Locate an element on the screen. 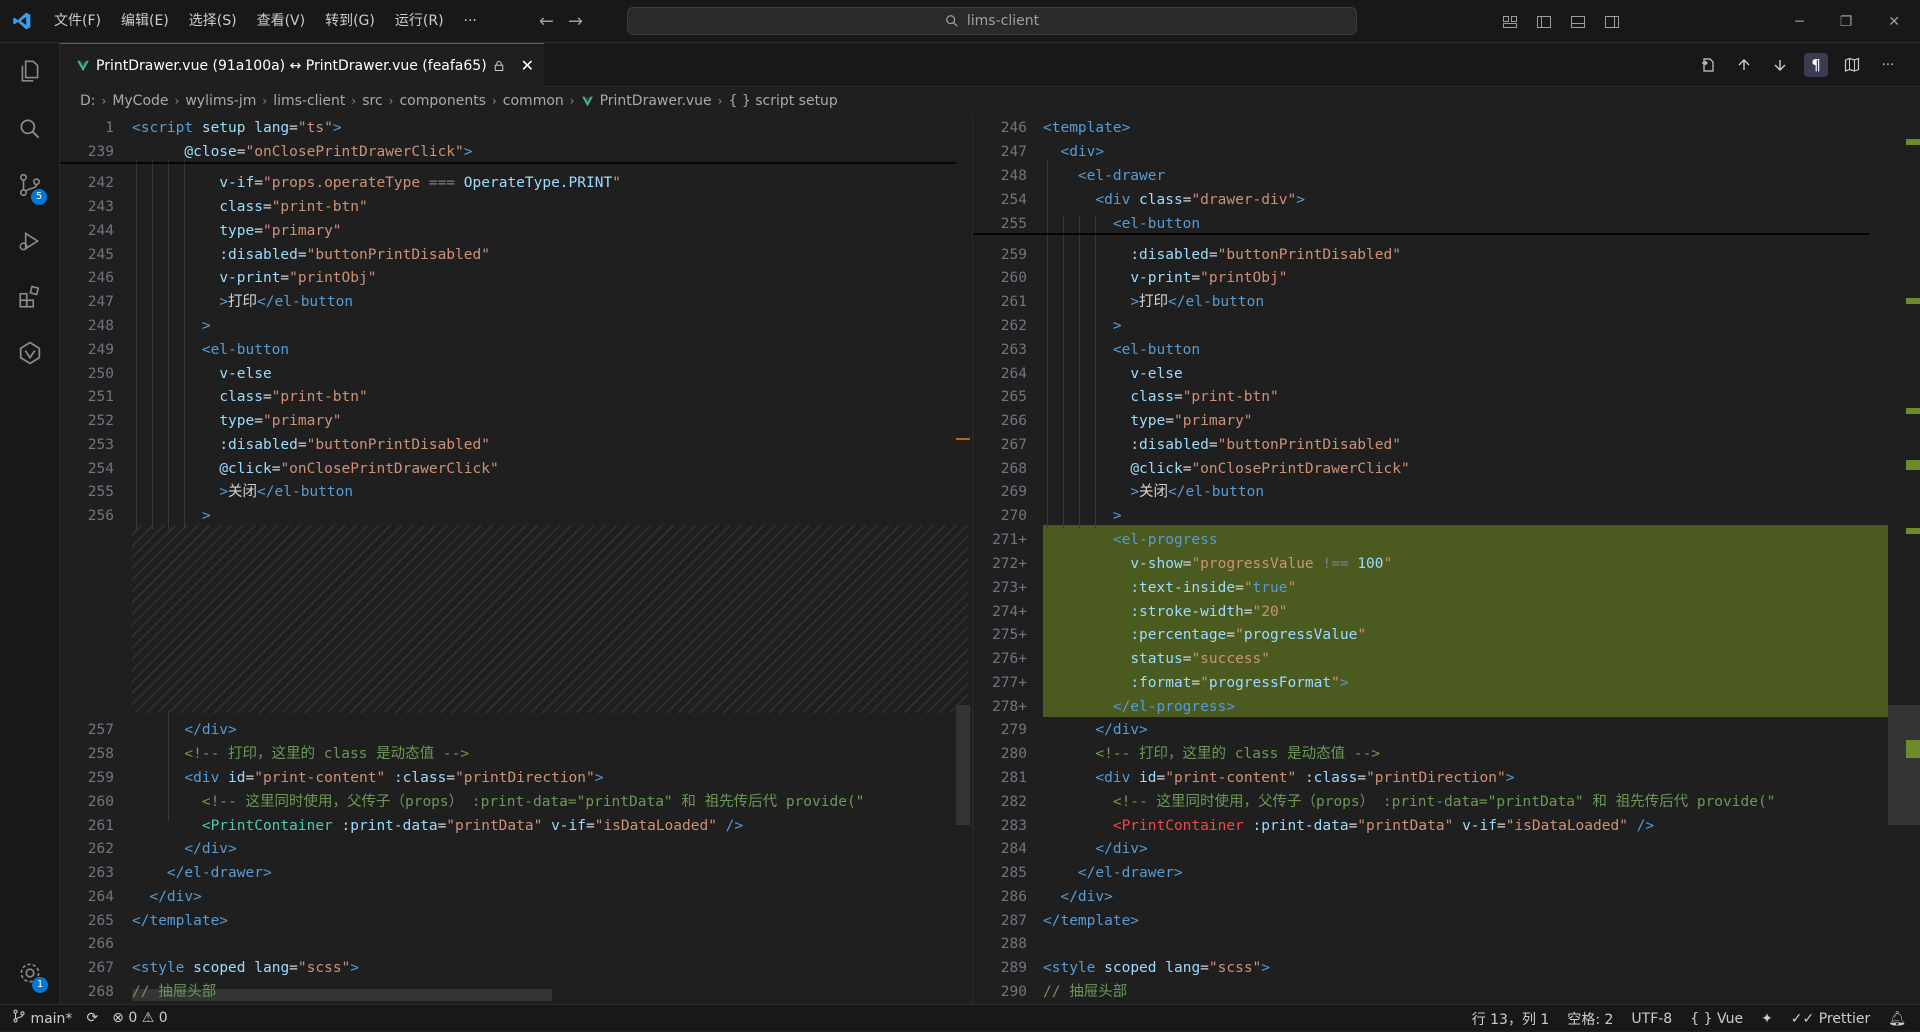 The image size is (1920, 1032). code-line: 257 </div> is located at coordinates (516, 731).